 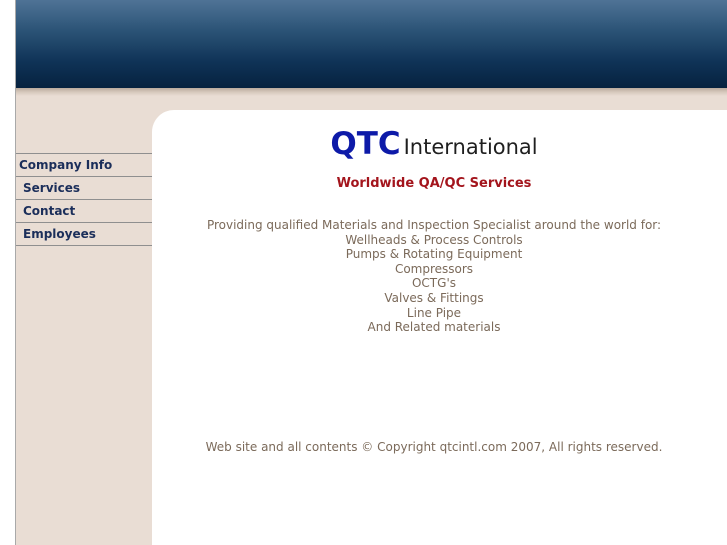 I want to click on service-item: Wellheads & Process Controls, so click(x=434, y=239).